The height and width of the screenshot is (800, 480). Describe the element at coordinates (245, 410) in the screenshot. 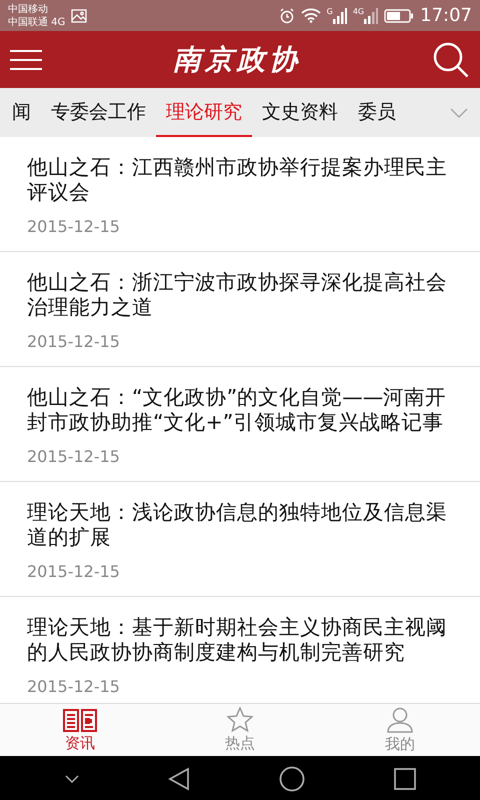

I see `article-title: 他山之石：“文化政协”的文化自觉——河南开封市政协助推“文化+”引领城市复兴战略记事` at that location.